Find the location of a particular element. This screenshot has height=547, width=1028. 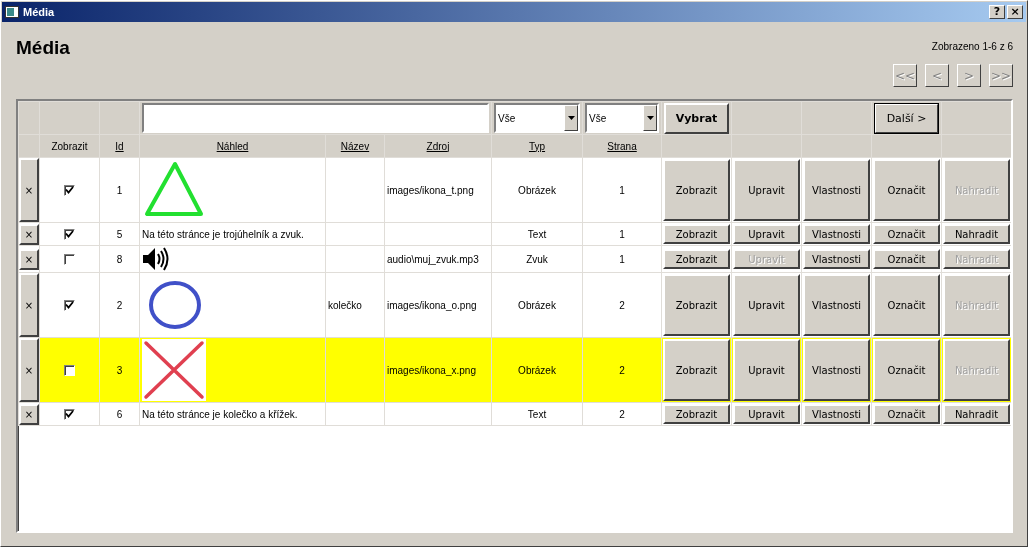

column-header: Zobrazit is located at coordinates (69, 146).